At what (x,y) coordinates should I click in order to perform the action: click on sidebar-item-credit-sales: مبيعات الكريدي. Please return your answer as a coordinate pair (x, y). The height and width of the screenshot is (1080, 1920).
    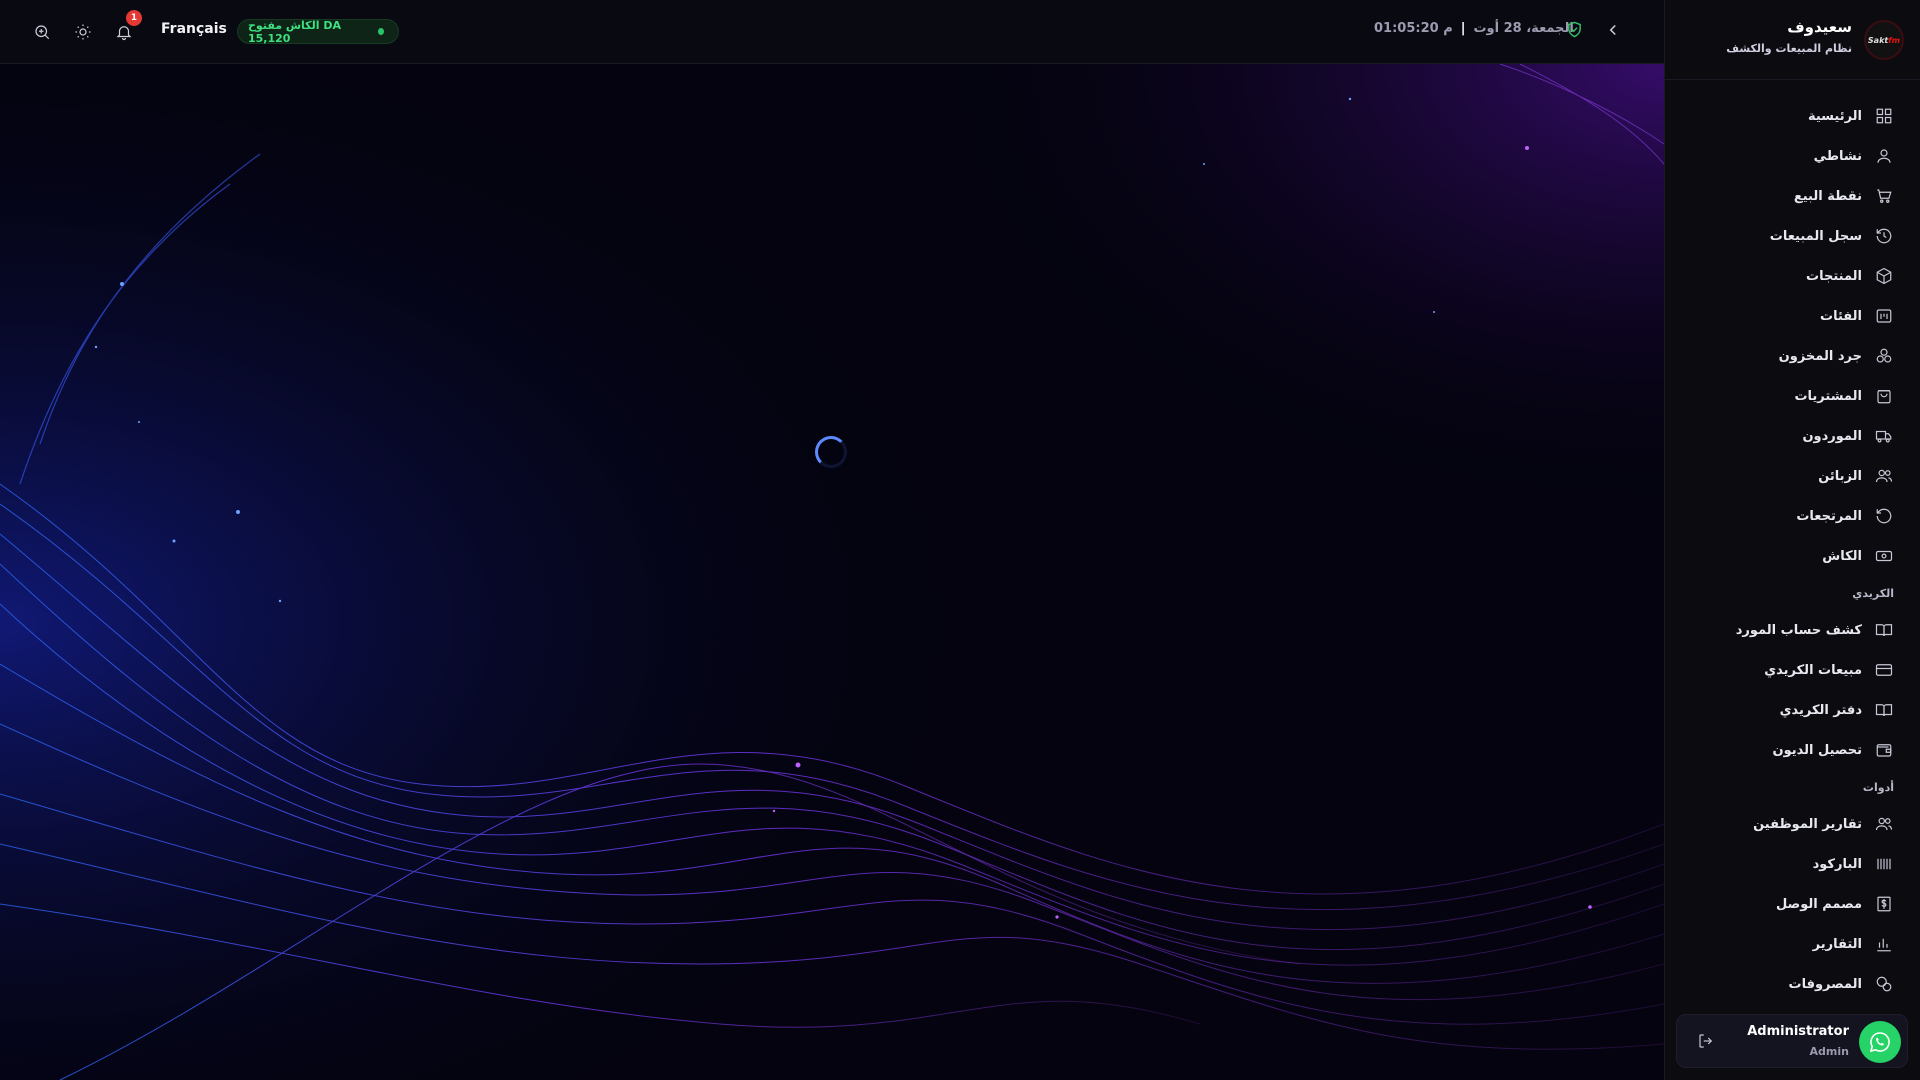
    Looking at the image, I should click on (1792, 670).